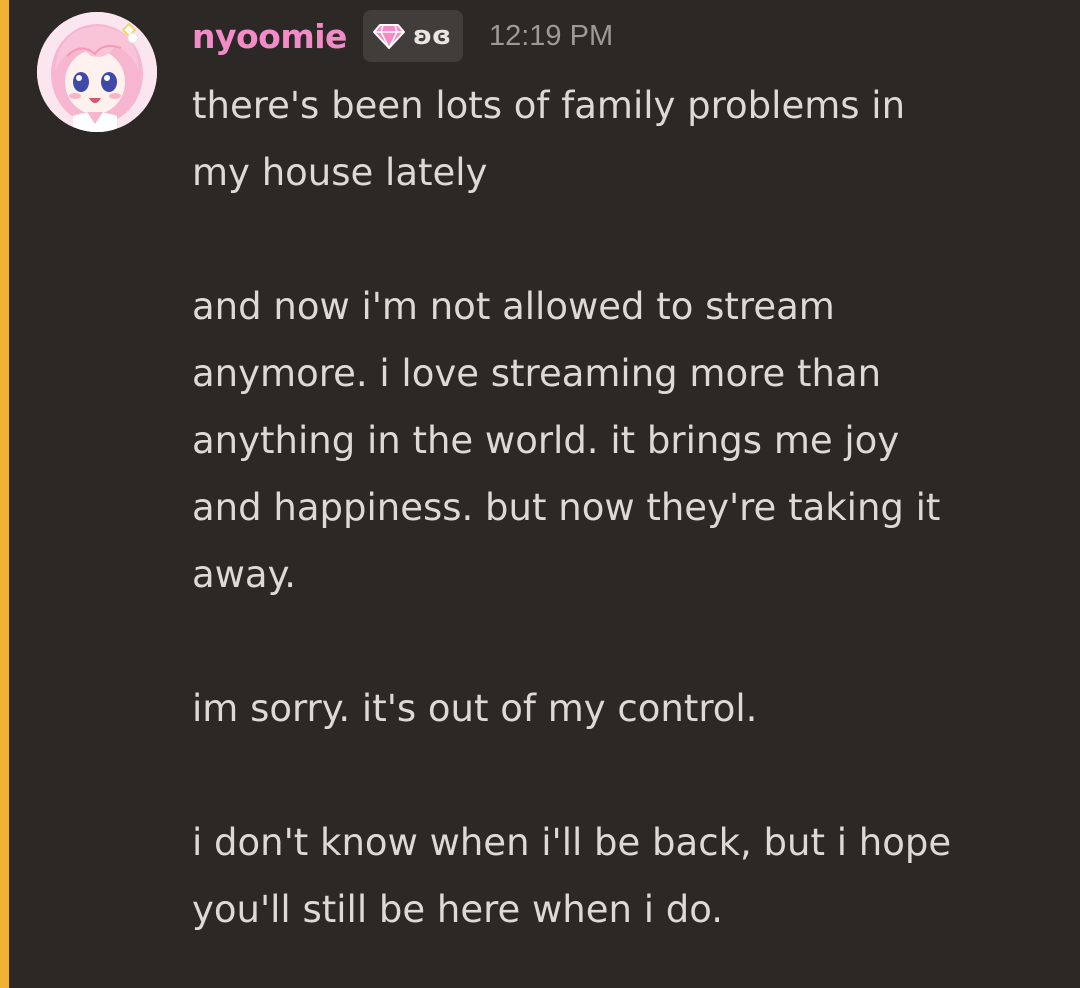 The image size is (1080, 988). Describe the element at coordinates (4, 494) in the screenshot. I see `mention-highlight-bar` at that location.